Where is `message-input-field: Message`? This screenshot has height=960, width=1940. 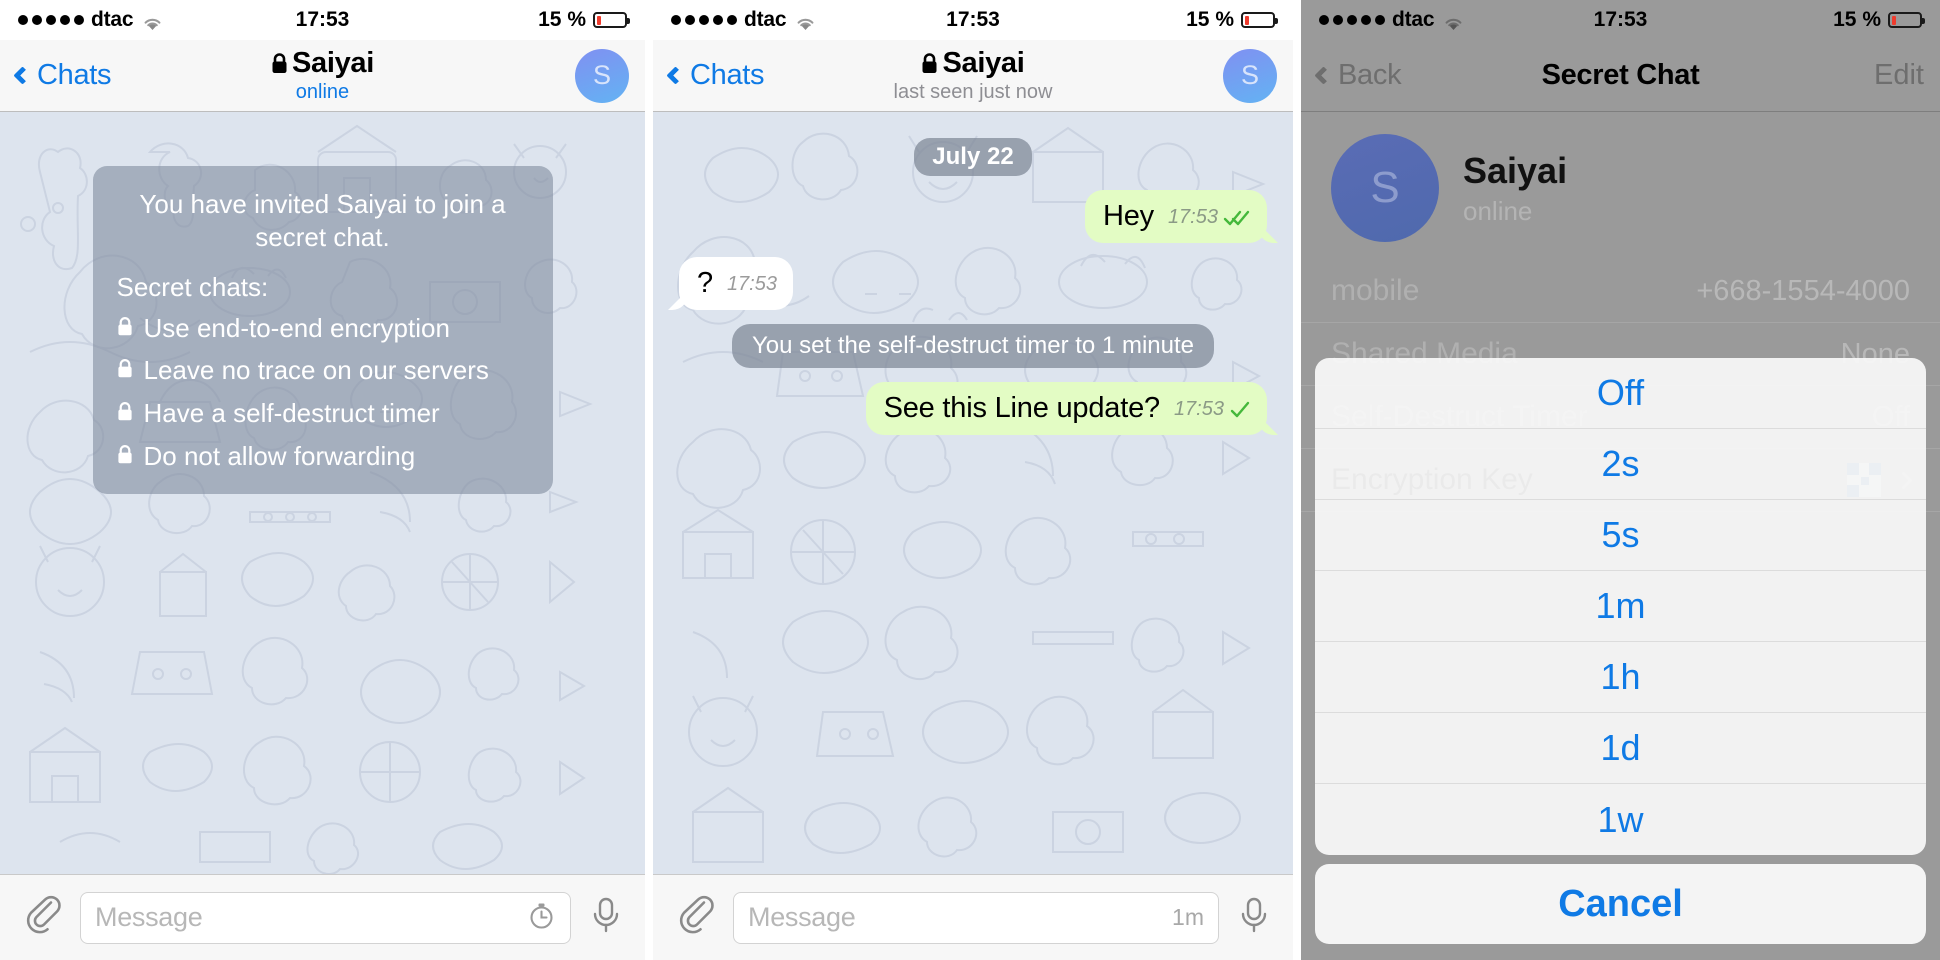 message-input-field: Message is located at coordinates (325, 917).